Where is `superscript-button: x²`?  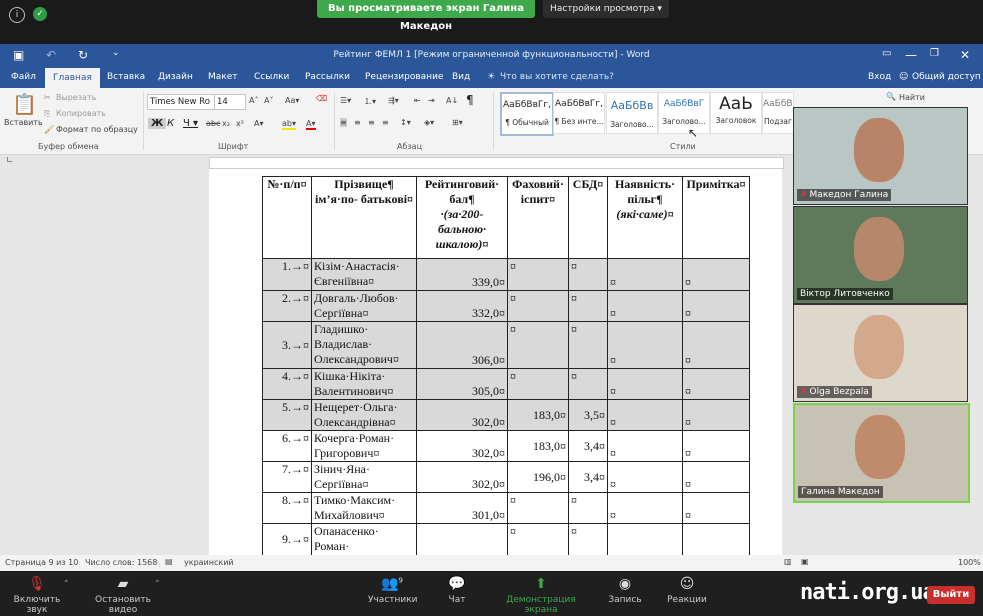 superscript-button: x² is located at coordinates (240, 123).